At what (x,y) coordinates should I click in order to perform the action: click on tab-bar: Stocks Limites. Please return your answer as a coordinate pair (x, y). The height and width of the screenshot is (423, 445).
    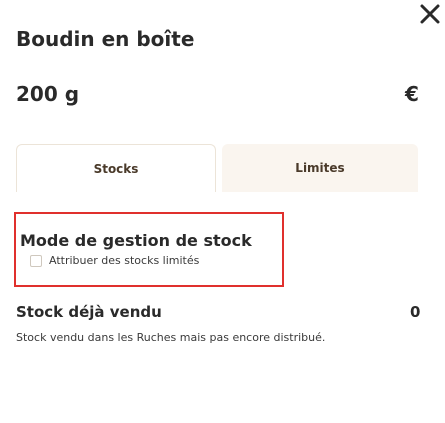
    Looking at the image, I should click on (217, 168).